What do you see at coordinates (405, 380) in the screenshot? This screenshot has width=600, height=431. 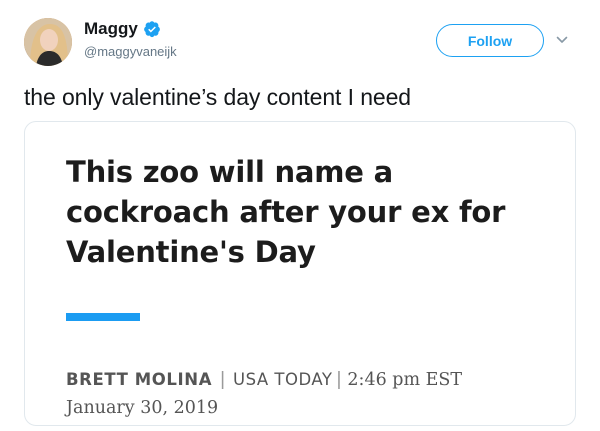 I see `card-time: 2:46 pm EST` at bounding box center [405, 380].